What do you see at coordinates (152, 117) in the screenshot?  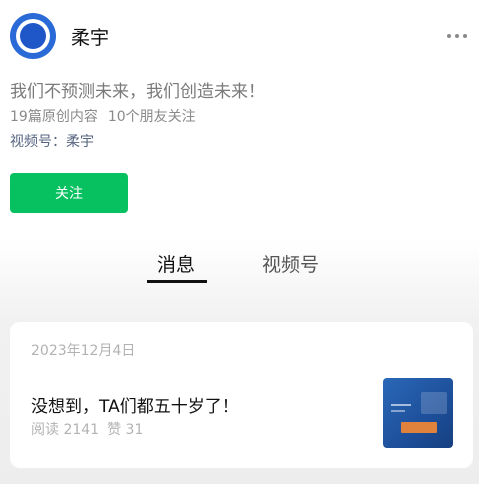 I see `friends-following: 10个朋友关注` at bounding box center [152, 117].